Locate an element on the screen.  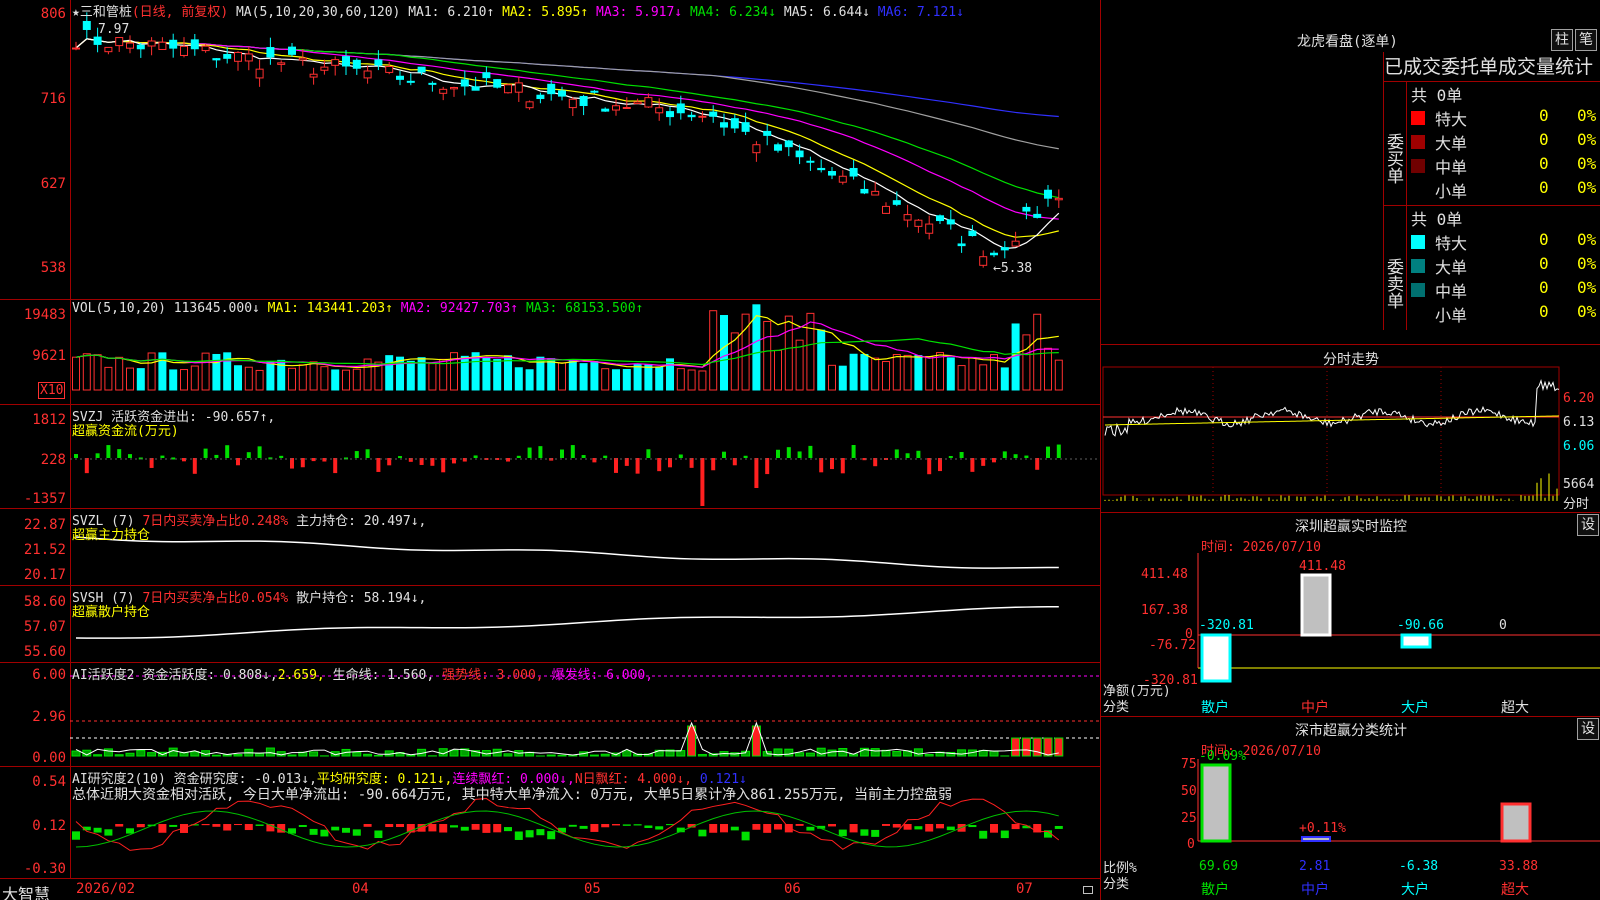
low-price-mark: ←5.38 is located at coordinates (1013, 268).